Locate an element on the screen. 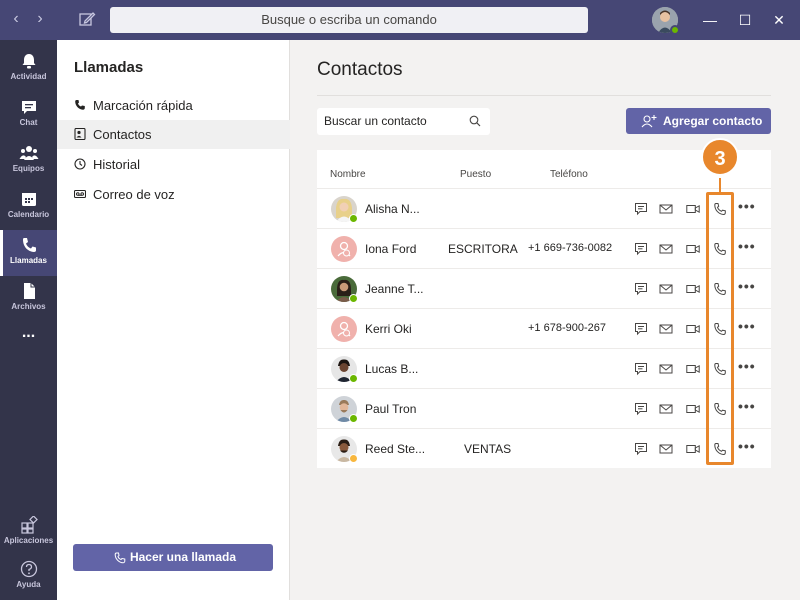 Image resolution: width=800 pixels, height=600 pixels. clock-icon is located at coordinates (80, 164).